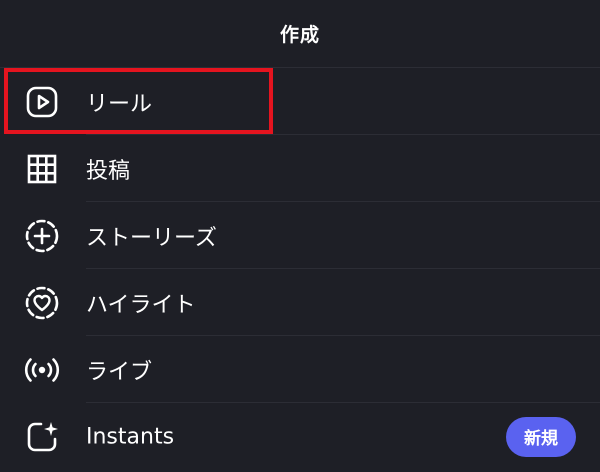 Image resolution: width=600 pixels, height=472 pixels. I want to click on highlight-heart-icon, so click(42, 303).